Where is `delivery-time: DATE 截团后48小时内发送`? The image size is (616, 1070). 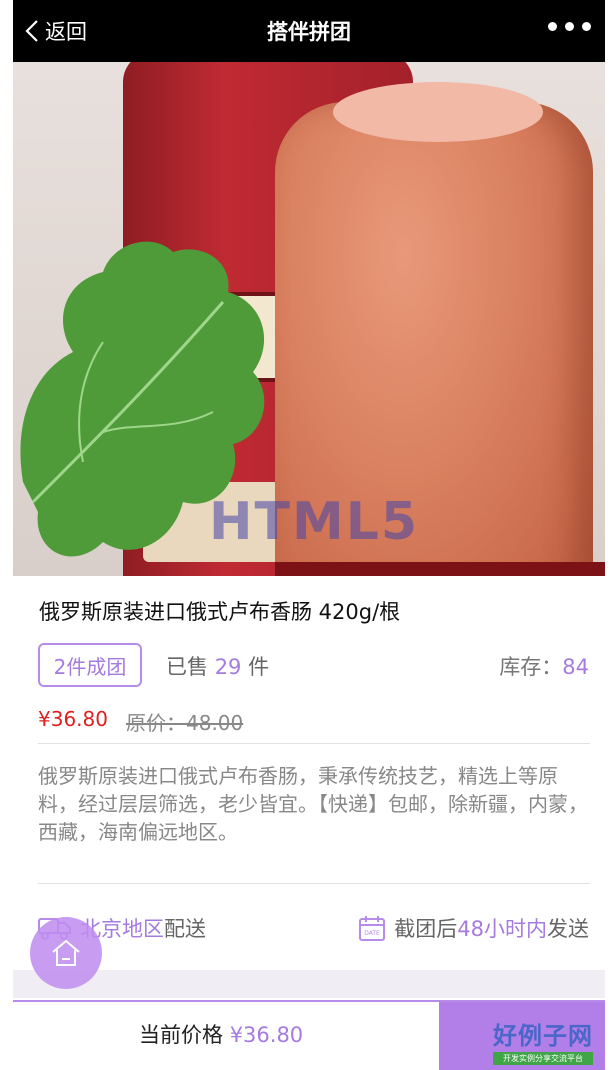 delivery-time: DATE 截团后48小时内发送 is located at coordinates (473, 928).